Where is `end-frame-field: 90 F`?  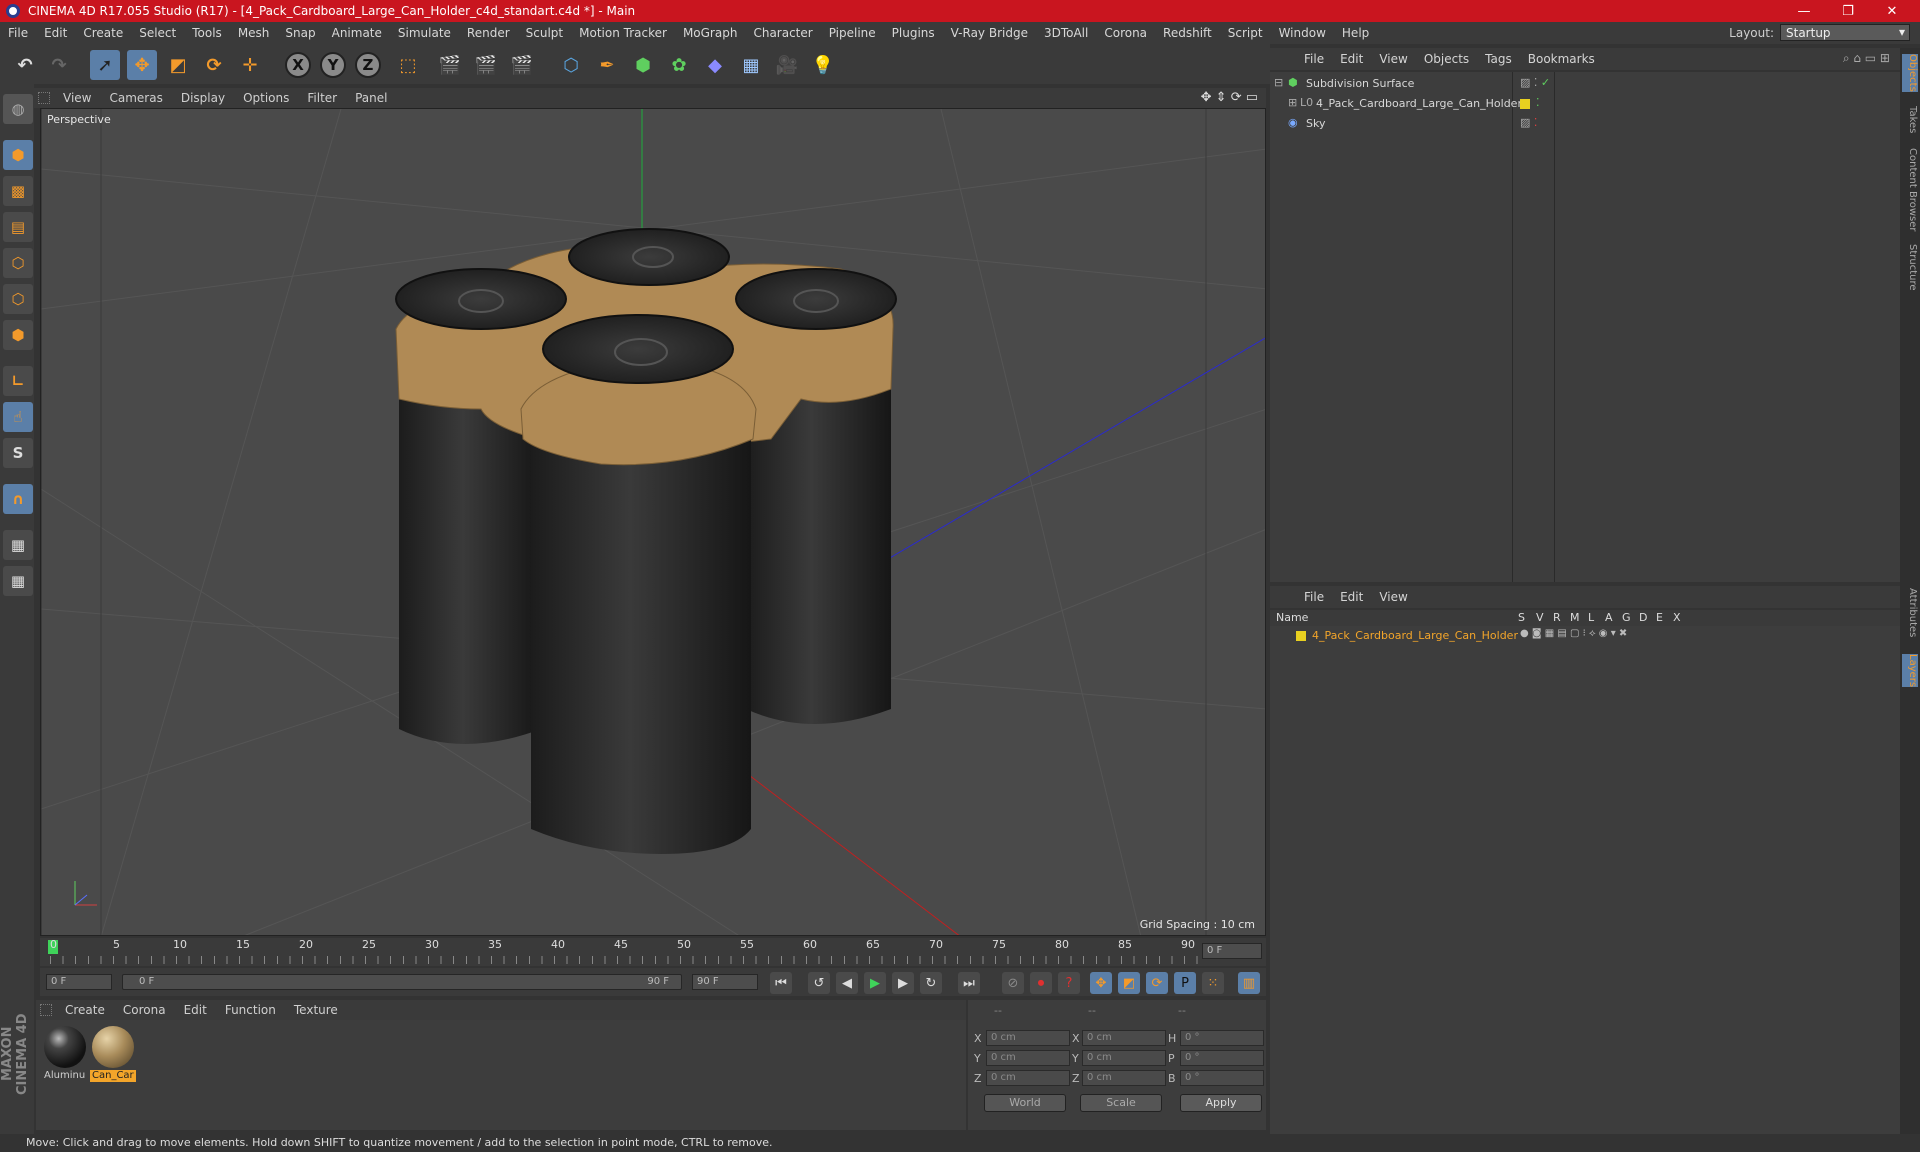
end-frame-field: 90 F is located at coordinates (725, 982).